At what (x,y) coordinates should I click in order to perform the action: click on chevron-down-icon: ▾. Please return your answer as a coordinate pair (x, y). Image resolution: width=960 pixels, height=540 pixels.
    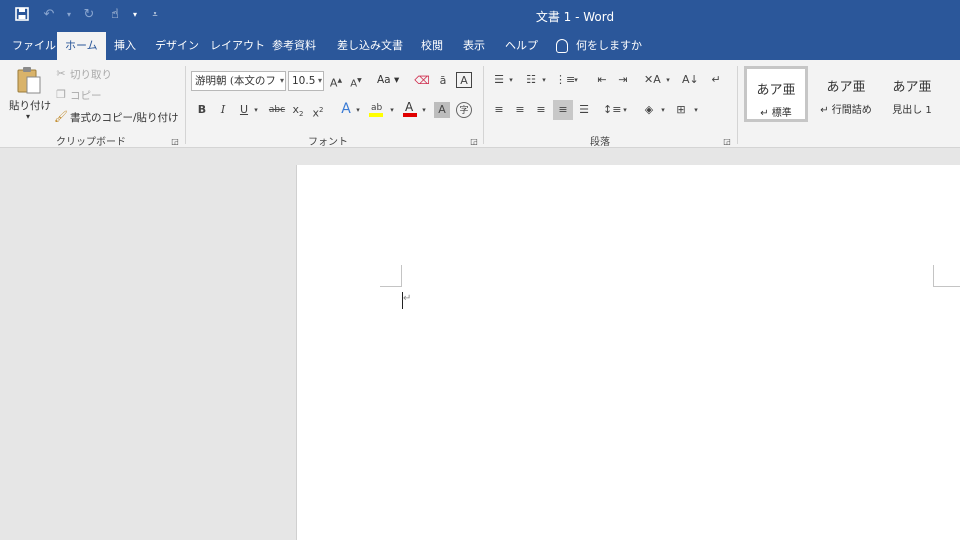
    Looking at the image, I should click on (281, 80).